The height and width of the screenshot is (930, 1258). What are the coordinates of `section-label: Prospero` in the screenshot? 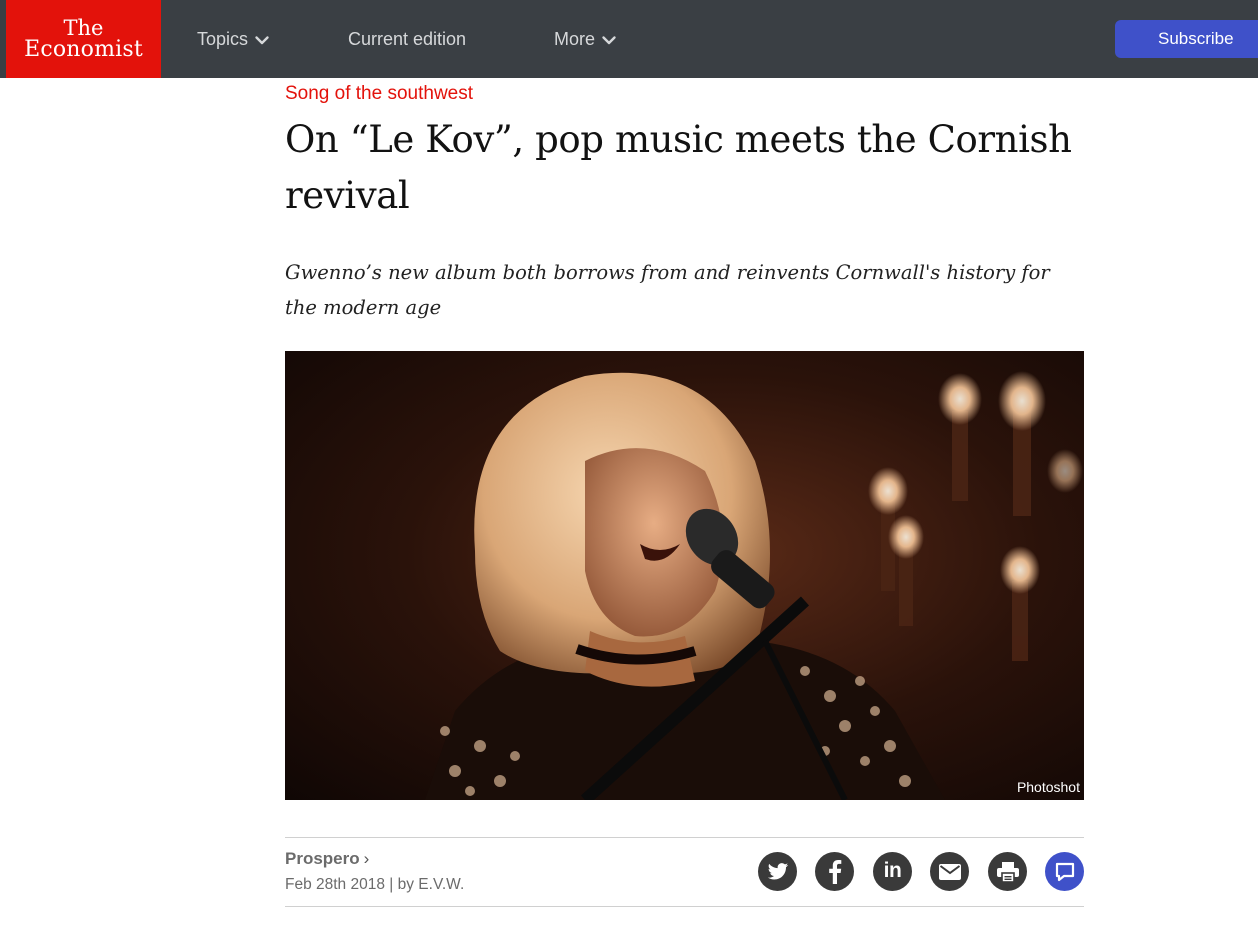 It's located at (322, 858).